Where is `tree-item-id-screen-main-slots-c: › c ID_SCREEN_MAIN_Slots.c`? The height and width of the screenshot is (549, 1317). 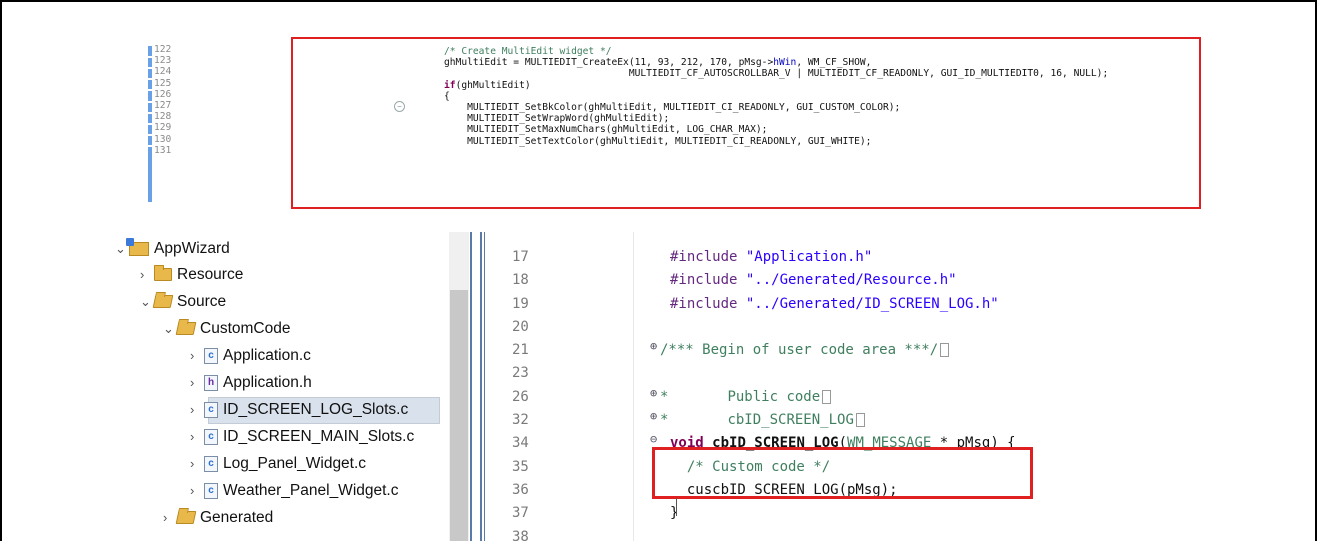 tree-item-id-screen-main-slots-c: › c ID_SCREEN_MAIN_Slots.c is located at coordinates (302, 437).